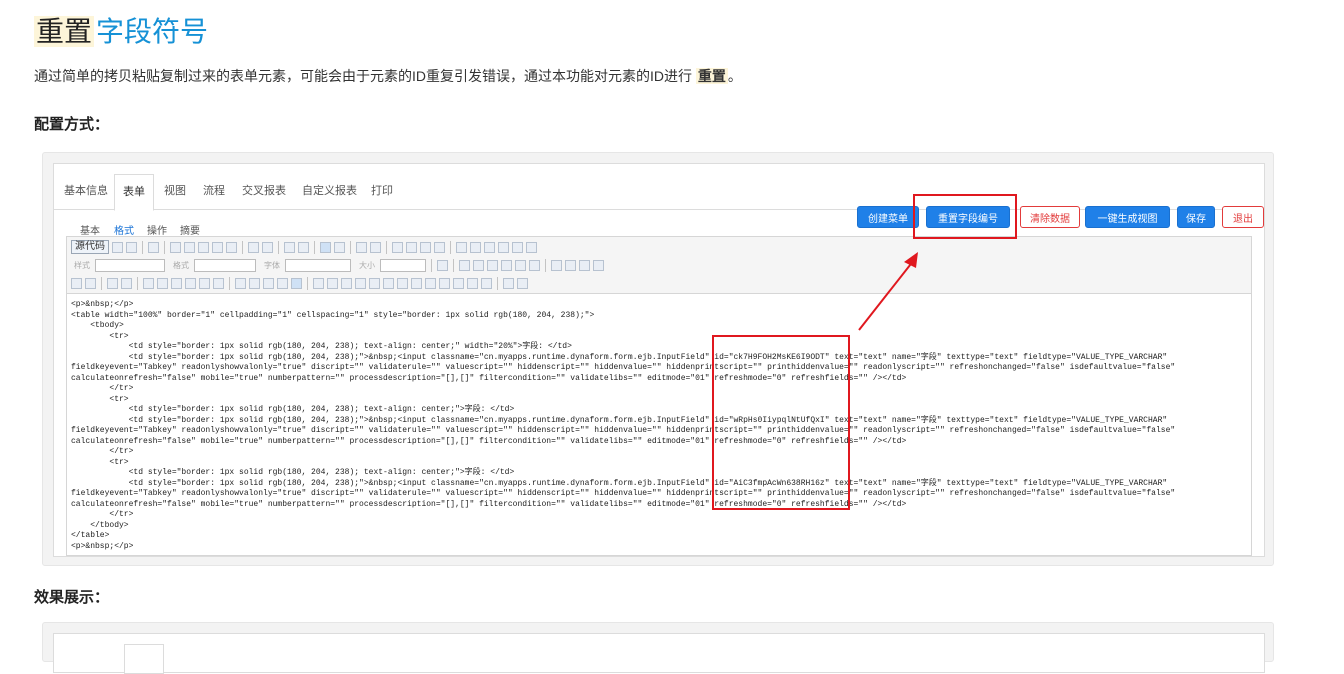 This screenshot has width=1344, height=674. What do you see at coordinates (144, 659) in the screenshot?
I see `effect-screenshot-tab` at bounding box center [144, 659].